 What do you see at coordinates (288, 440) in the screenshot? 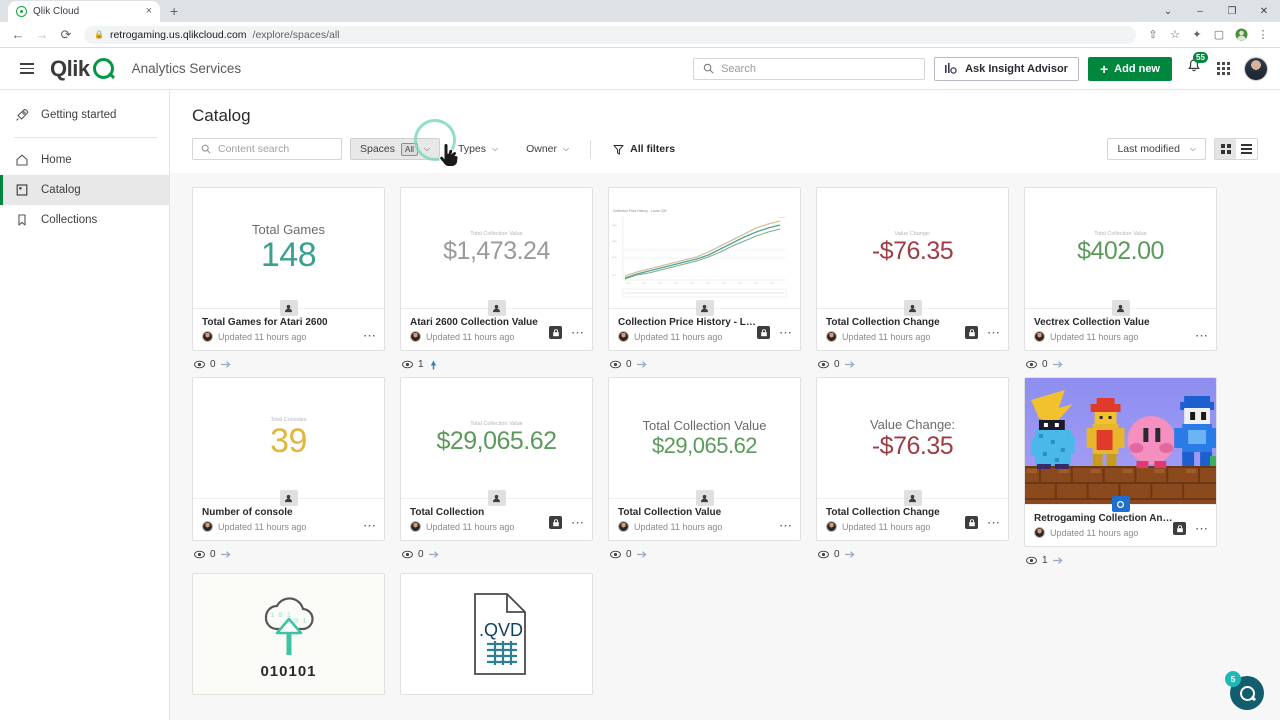
I see `kpi-value: 39` at bounding box center [288, 440].